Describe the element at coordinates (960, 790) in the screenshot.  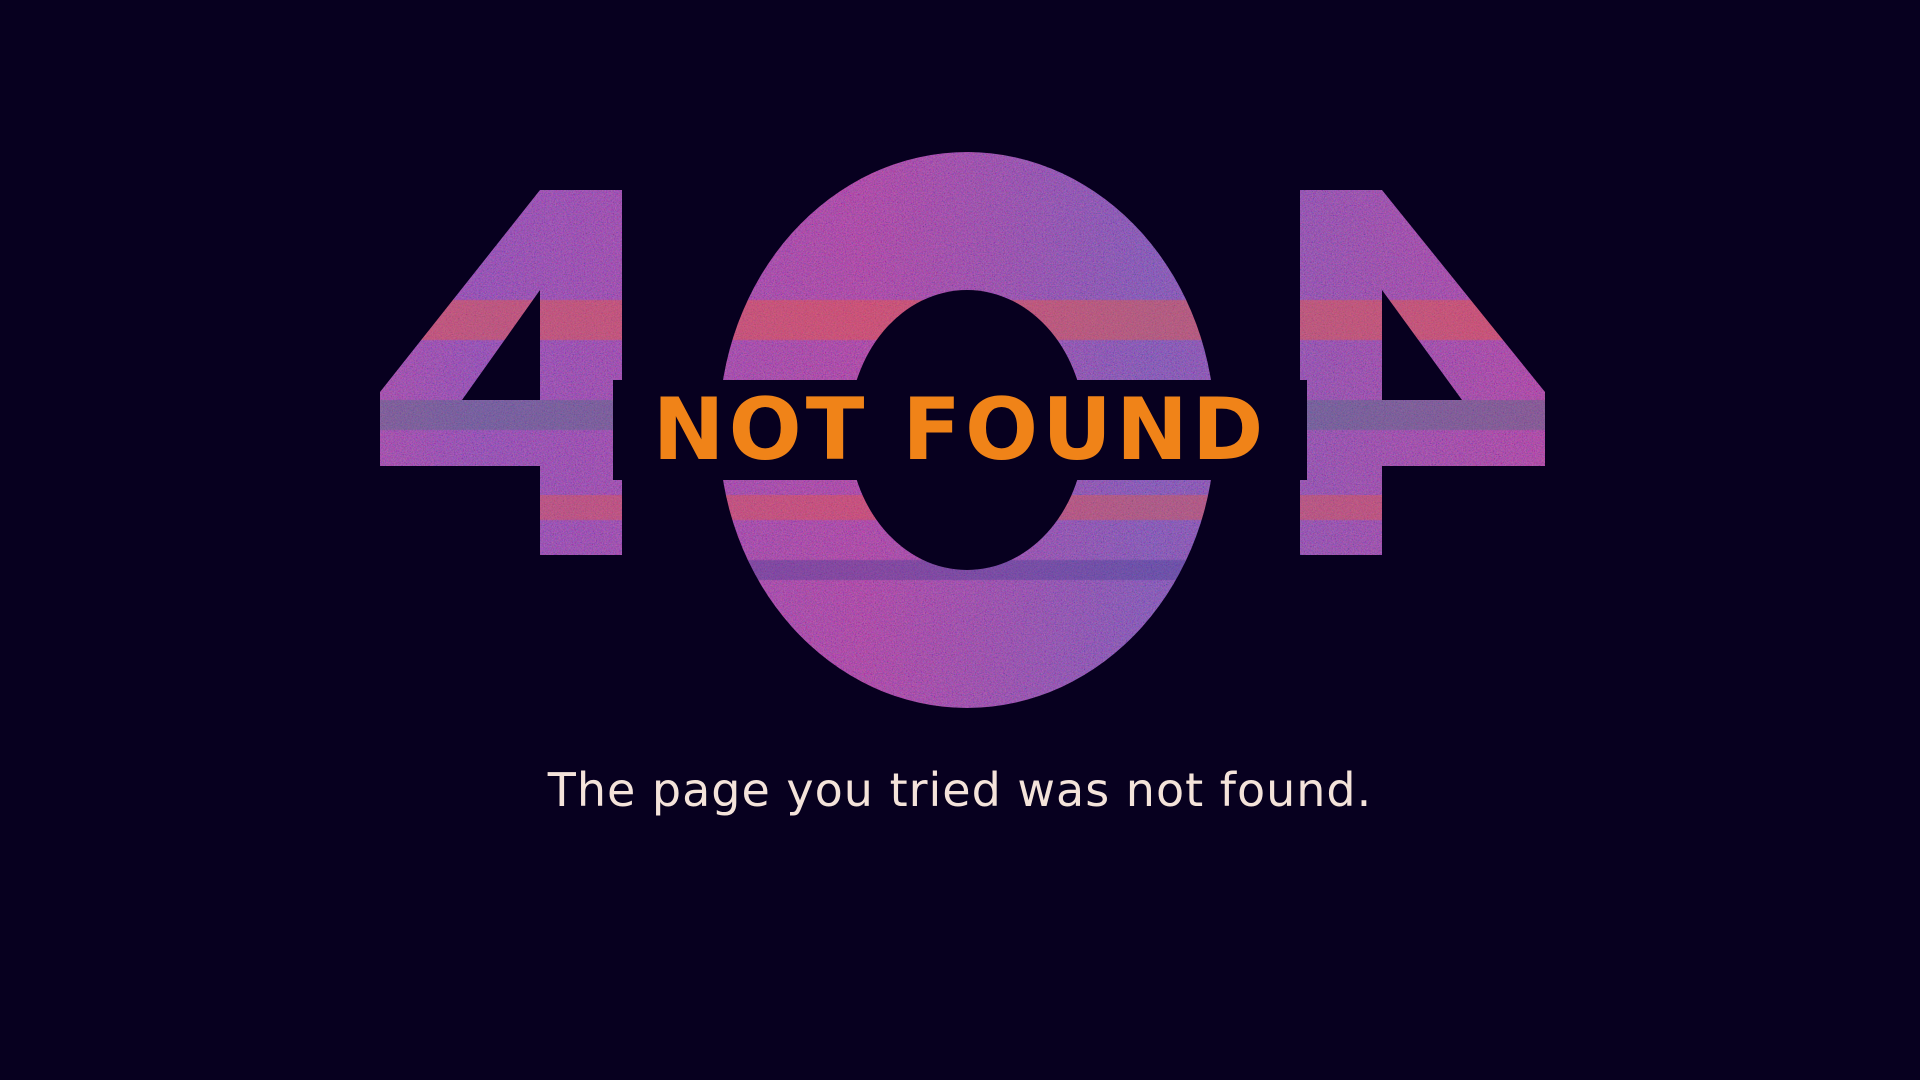
I see `not-found-message: The page you tried was not found.` at that location.